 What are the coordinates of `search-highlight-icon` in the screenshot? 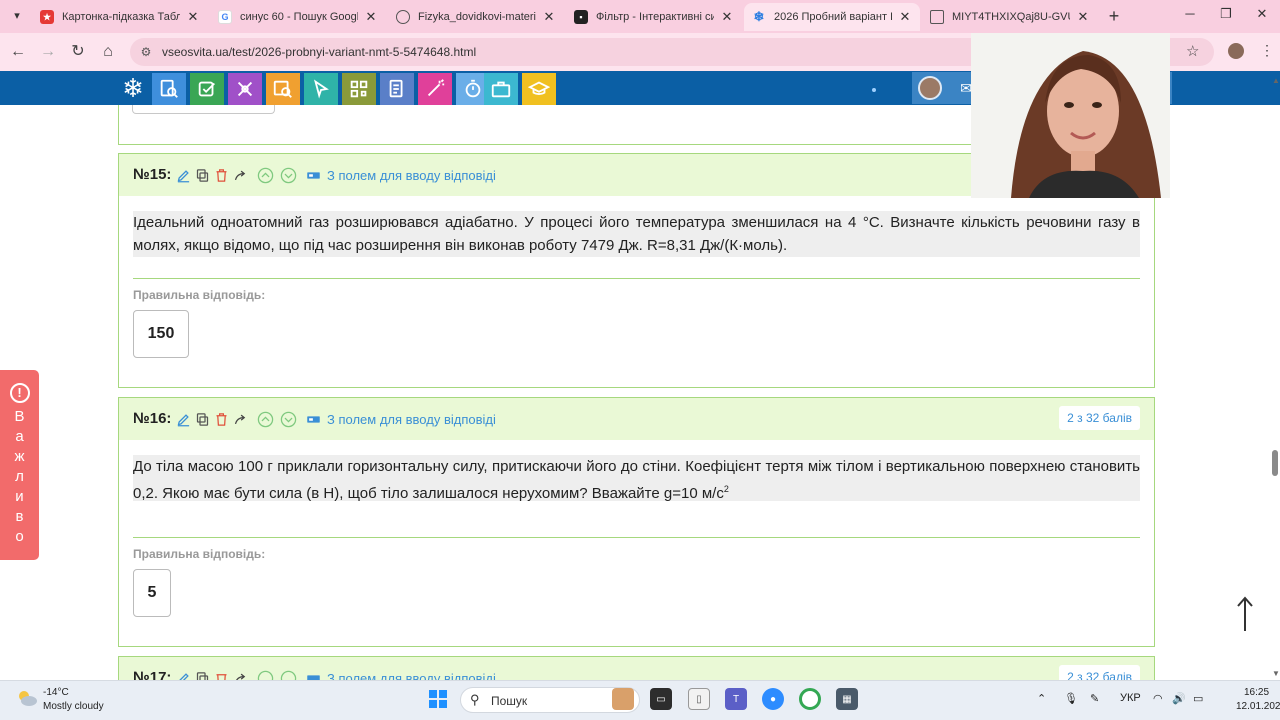 It's located at (623, 699).